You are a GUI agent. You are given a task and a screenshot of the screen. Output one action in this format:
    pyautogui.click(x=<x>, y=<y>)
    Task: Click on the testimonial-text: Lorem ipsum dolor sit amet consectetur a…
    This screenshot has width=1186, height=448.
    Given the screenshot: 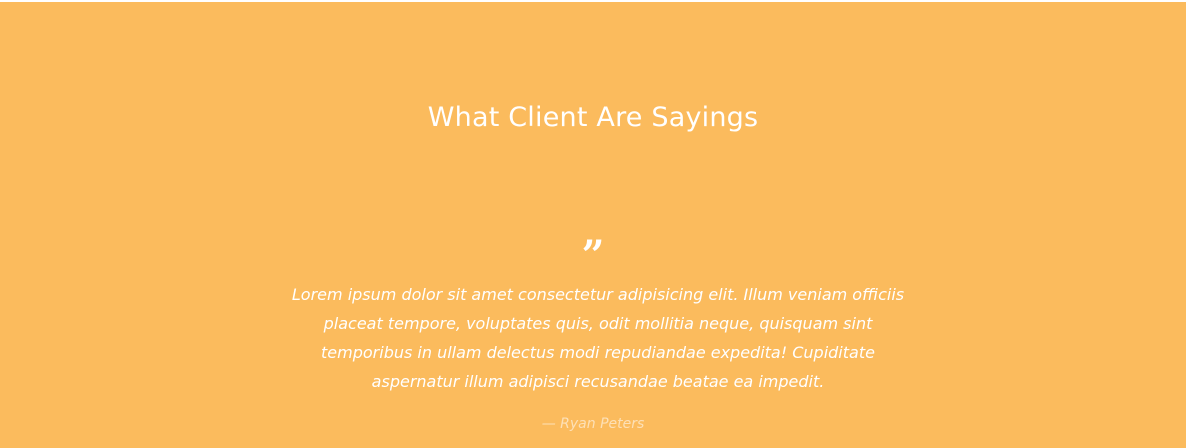 What is the action you would take?
    pyautogui.click(x=598, y=338)
    